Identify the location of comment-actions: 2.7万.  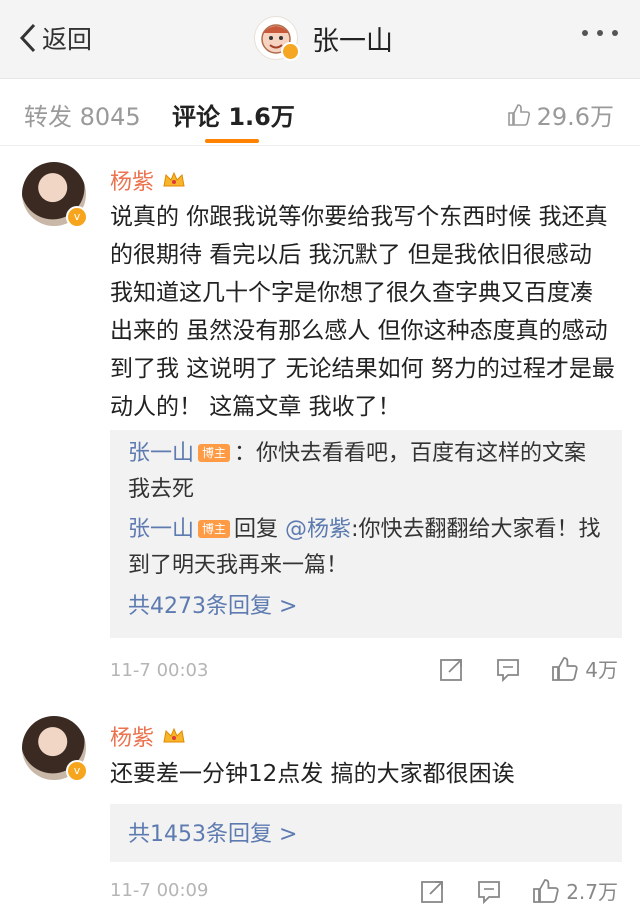
(504, 890).